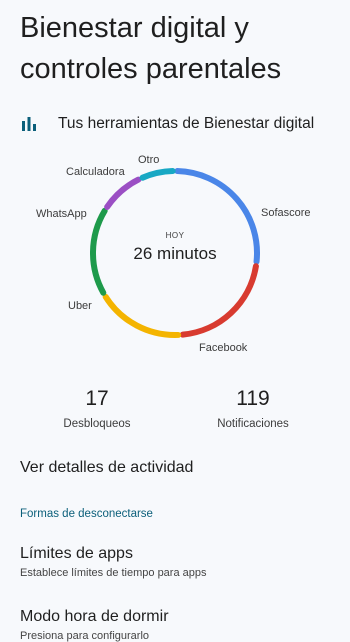  Describe the element at coordinates (113, 573) in the screenshot. I see `app-limits-subtitle: Establece límites de tiempo para apps` at that location.